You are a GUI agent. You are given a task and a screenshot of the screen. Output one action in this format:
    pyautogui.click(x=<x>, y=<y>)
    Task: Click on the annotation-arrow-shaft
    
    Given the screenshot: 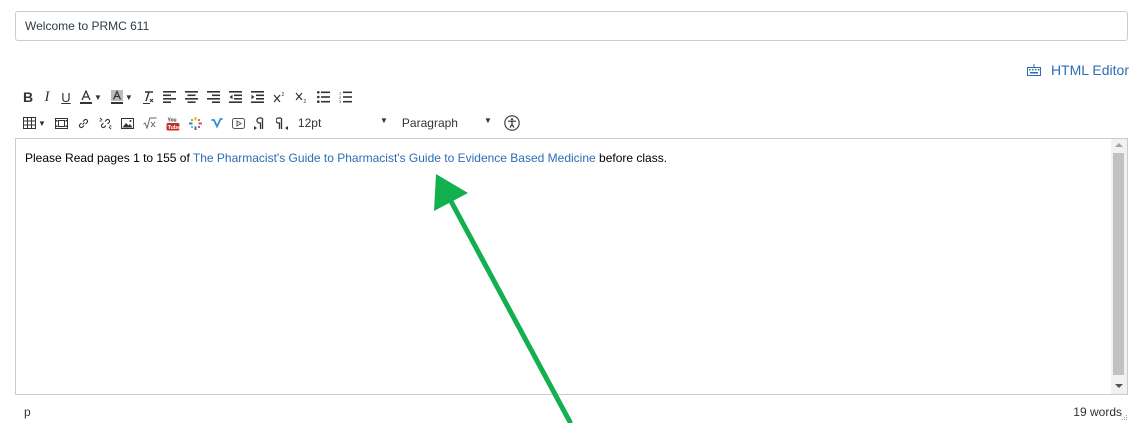 What is the action you would take?
    pyautogui.click(x=508, y=306)
    